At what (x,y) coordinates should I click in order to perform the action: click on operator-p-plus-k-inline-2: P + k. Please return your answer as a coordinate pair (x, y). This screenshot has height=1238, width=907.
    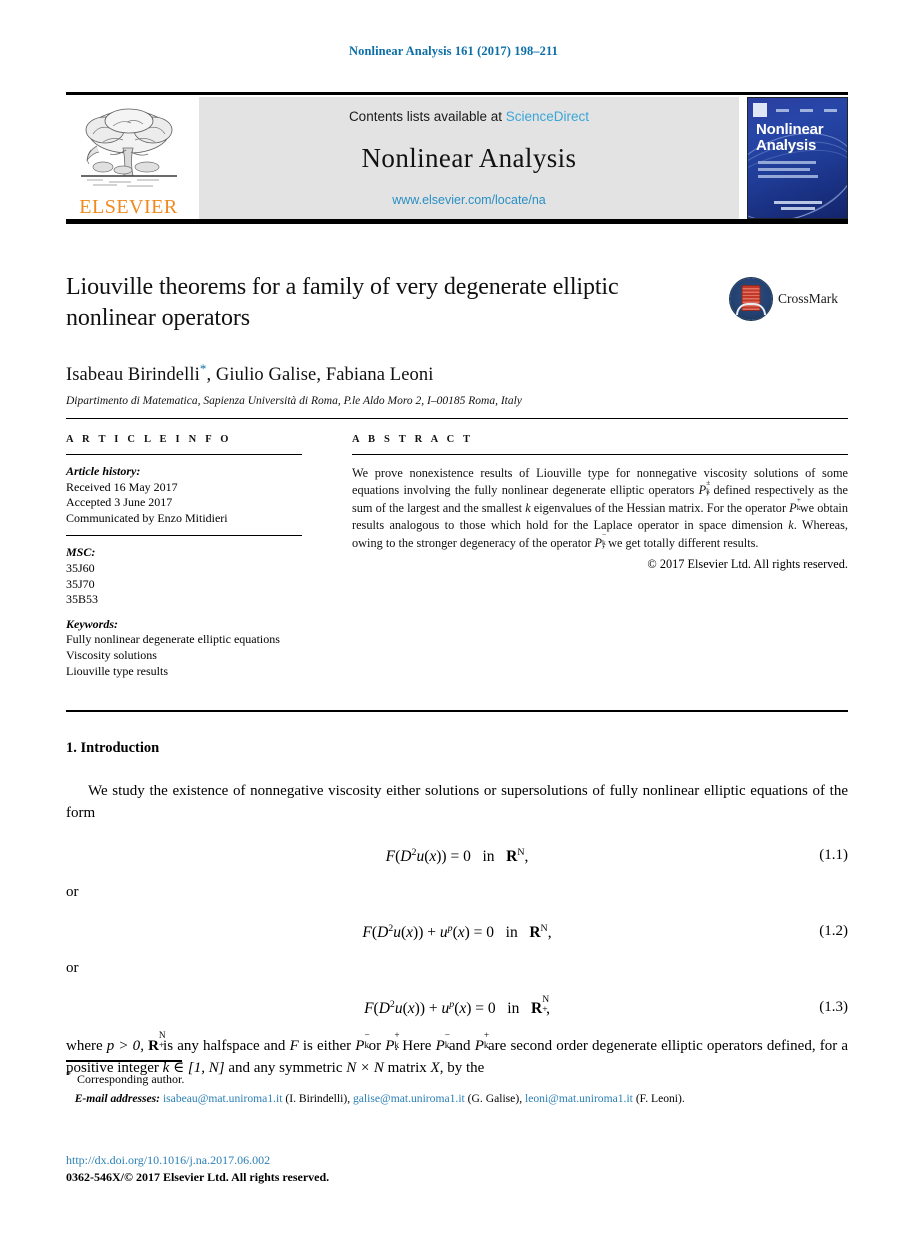
    Looking at the image, I should click on (482, 1043).